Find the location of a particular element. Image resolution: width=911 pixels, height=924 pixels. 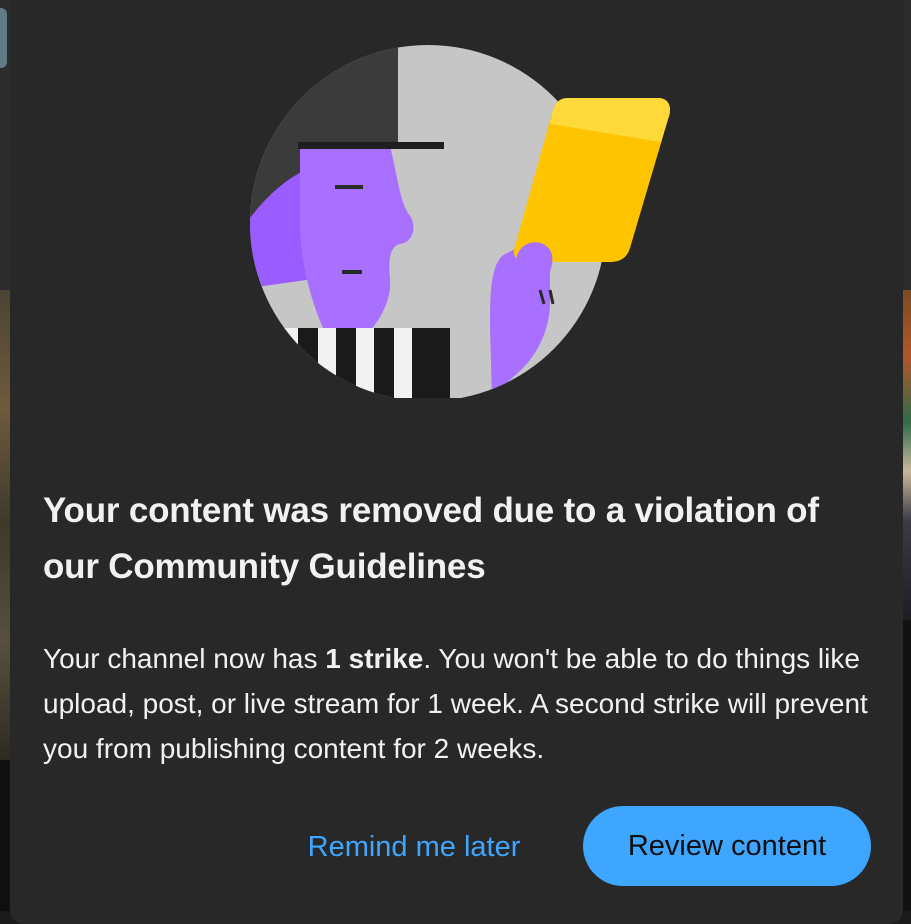

background-page-right-bottom is located at coordinates (907, 765).